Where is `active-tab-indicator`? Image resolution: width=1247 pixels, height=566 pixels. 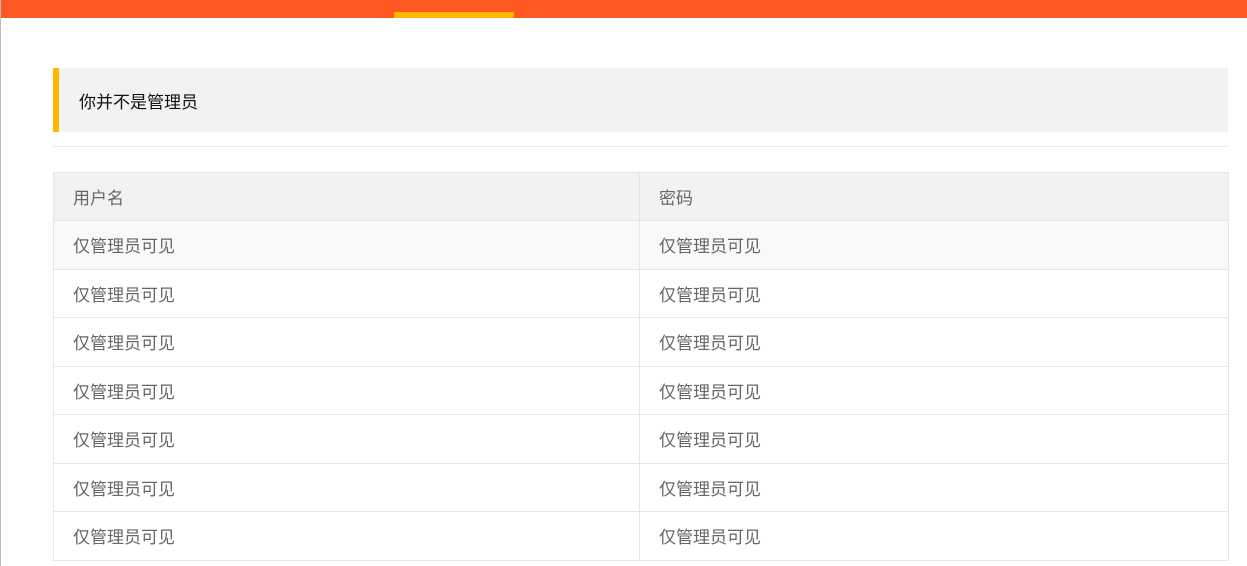 active-tab-indicator is located at coordinates (454, 15).